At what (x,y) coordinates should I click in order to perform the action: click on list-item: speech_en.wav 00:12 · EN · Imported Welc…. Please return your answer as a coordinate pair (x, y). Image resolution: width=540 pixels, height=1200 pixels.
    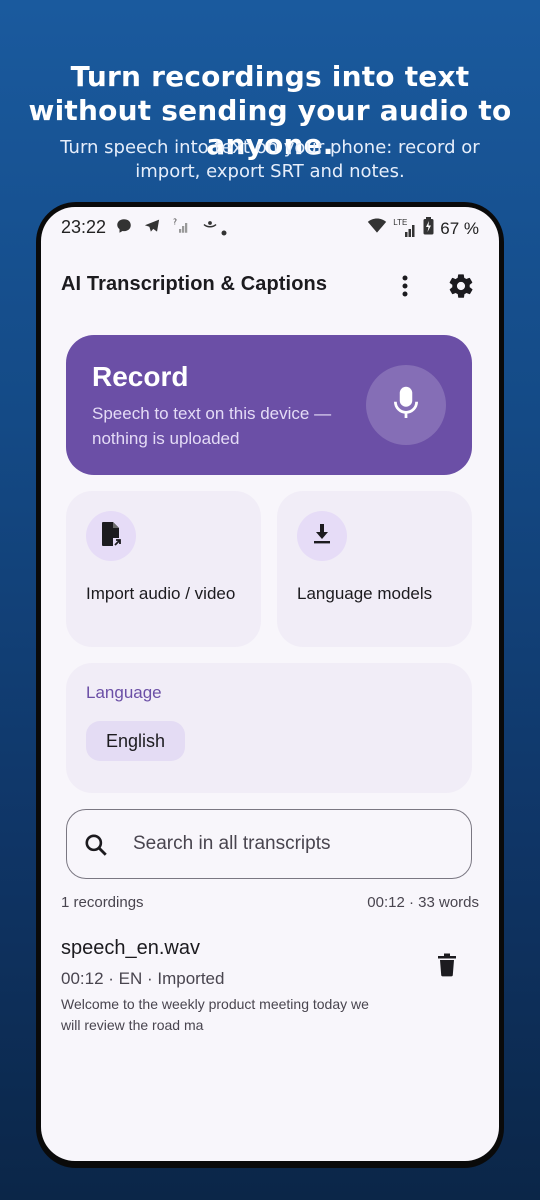
    Looking at the image, I should click on (270, 985).